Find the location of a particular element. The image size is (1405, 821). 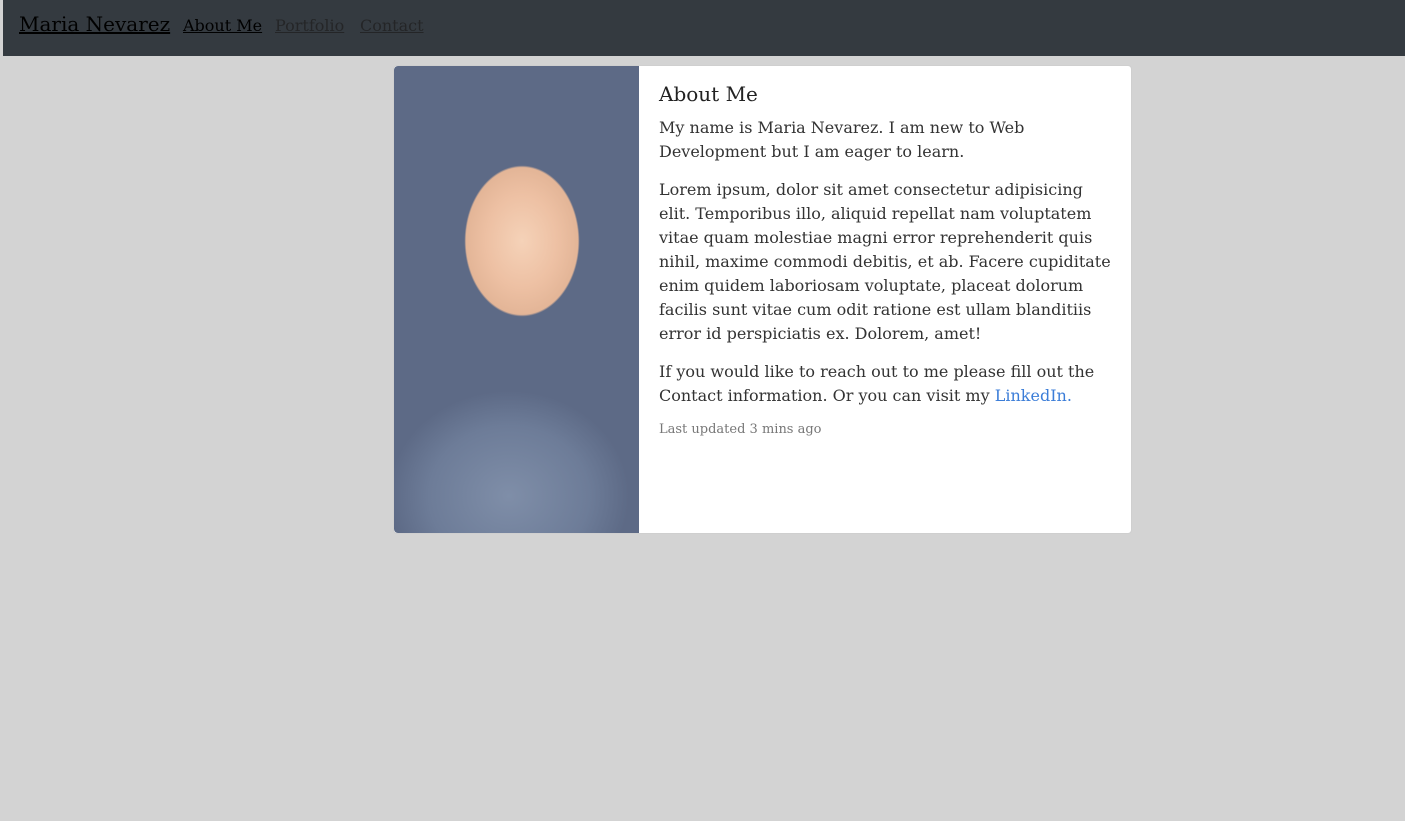

navbar: Maria Nevarez About Me Portfolio Contact is located at coordinates (704, 28).